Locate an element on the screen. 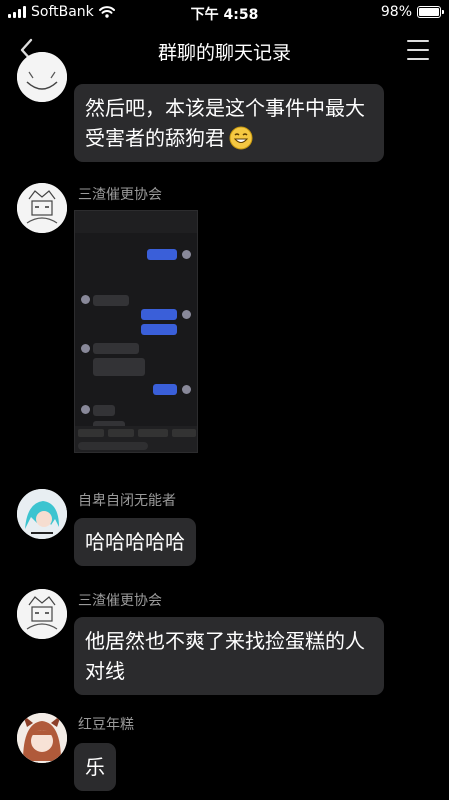 Image resolution: width=449 pixels, height=800 pixels. message-line: 乐 is located at coordinates (95, 767).